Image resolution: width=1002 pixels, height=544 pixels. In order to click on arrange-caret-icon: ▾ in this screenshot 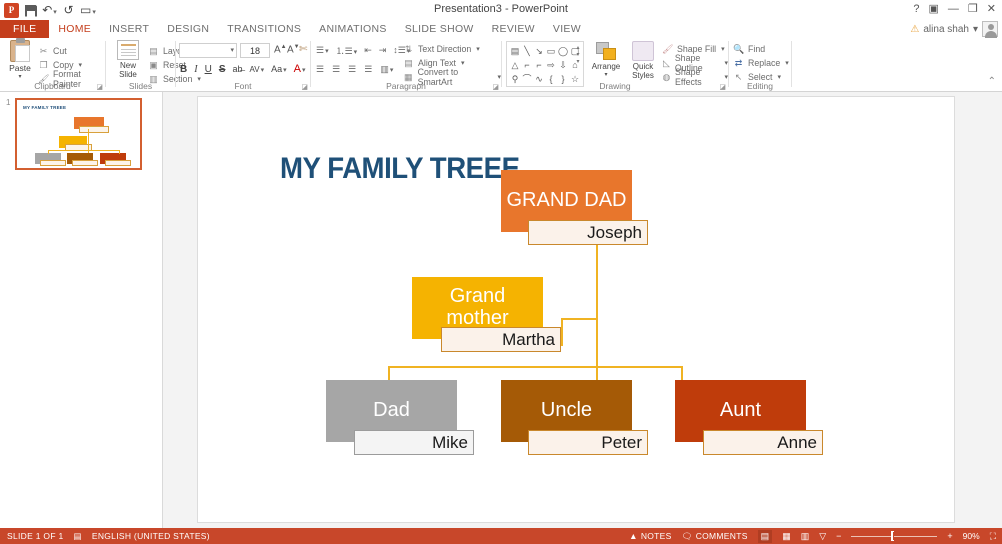, I will do `click(606, 74)`.